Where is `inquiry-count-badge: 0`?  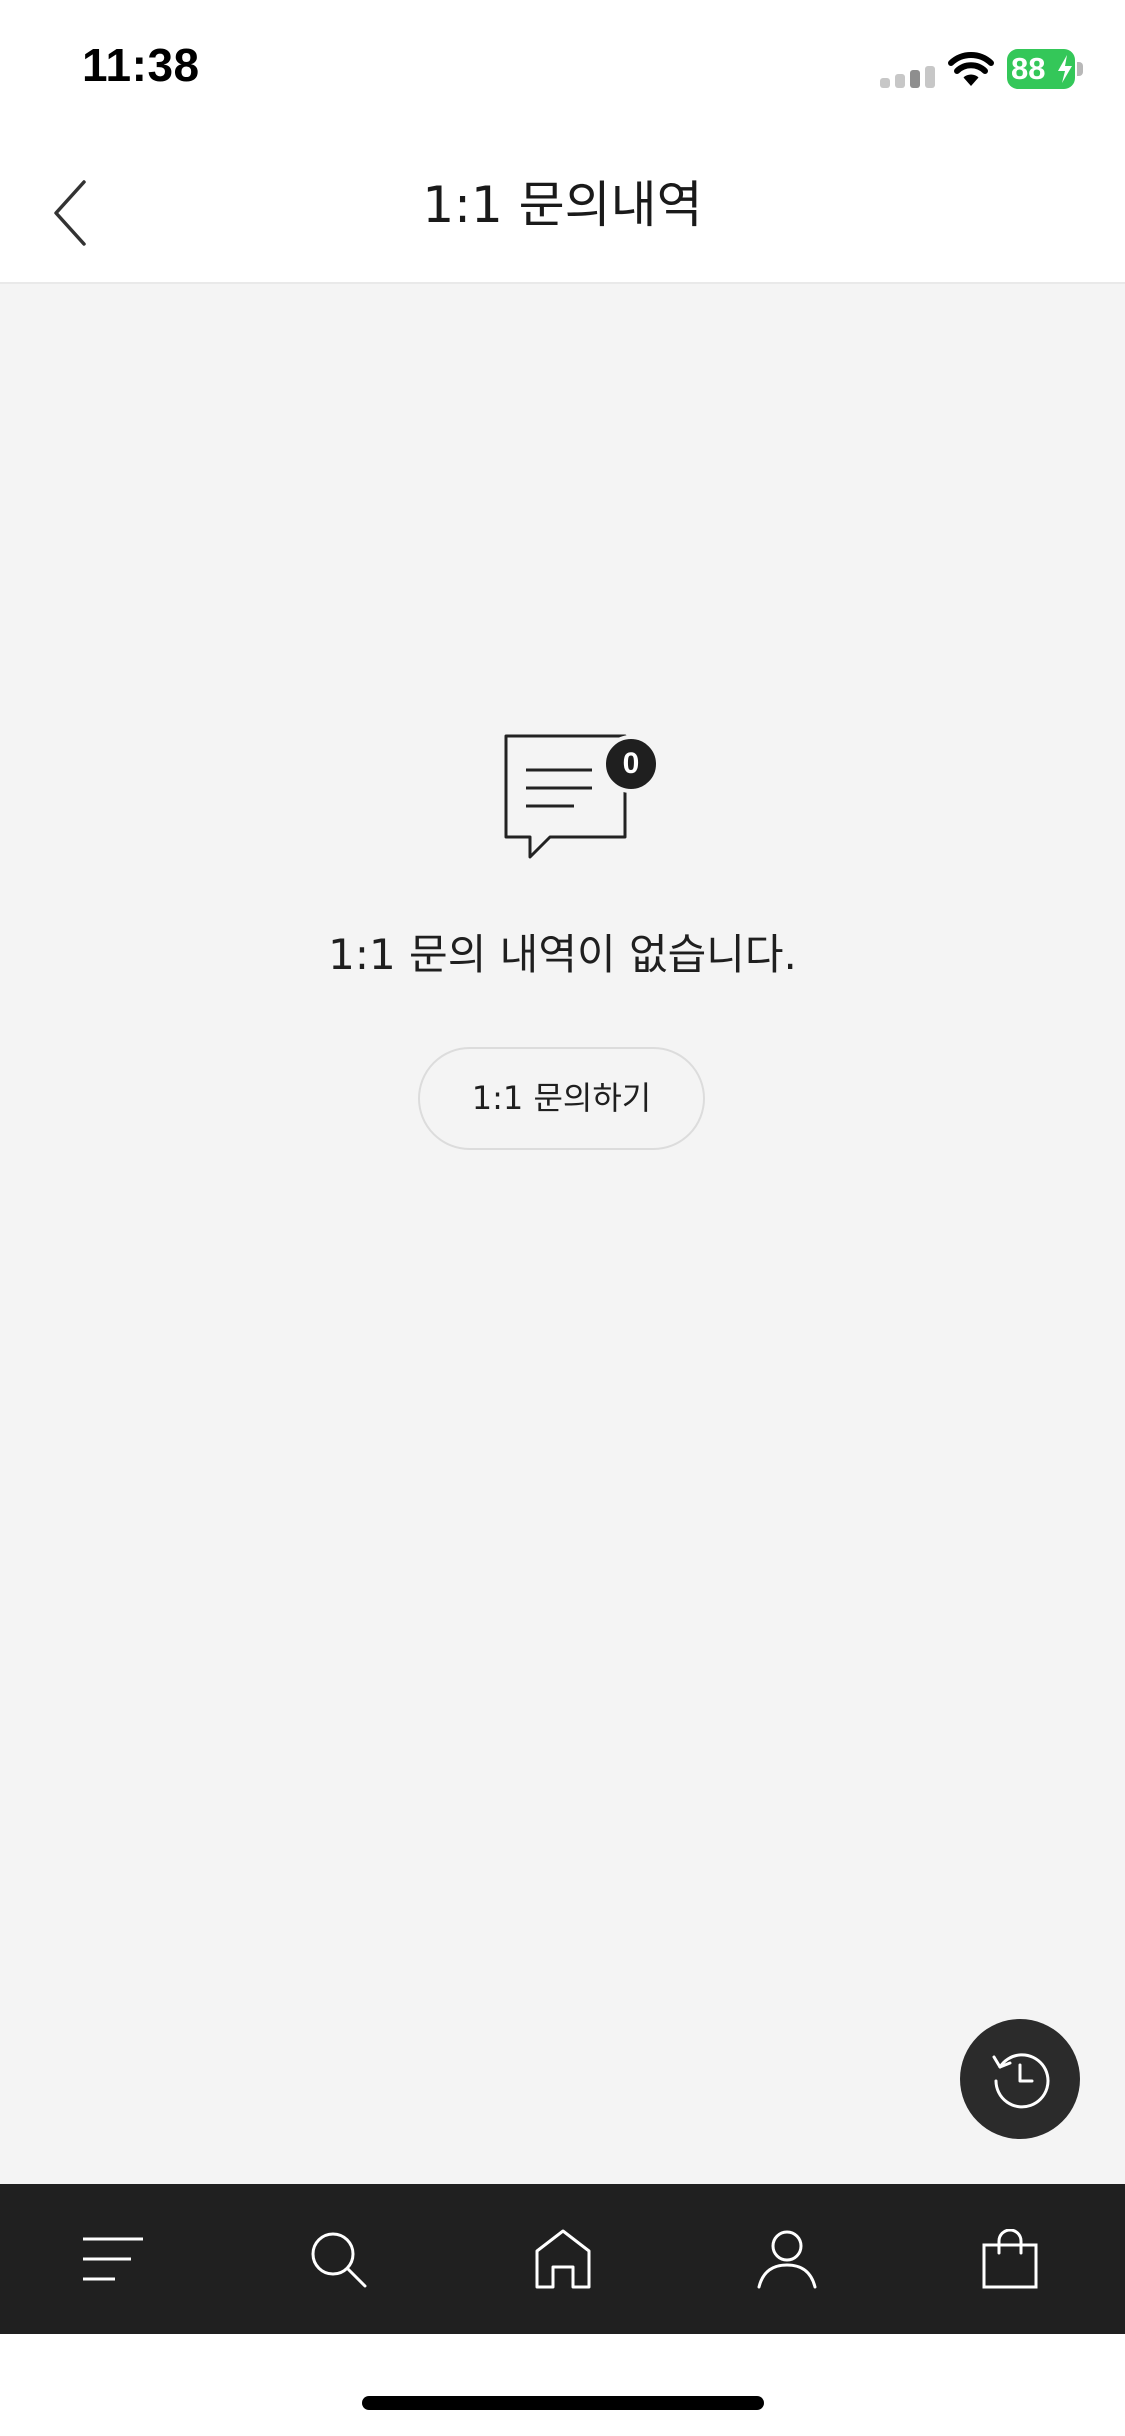
inquiry-count-badge: 0 is located at coordinates (631, 764).